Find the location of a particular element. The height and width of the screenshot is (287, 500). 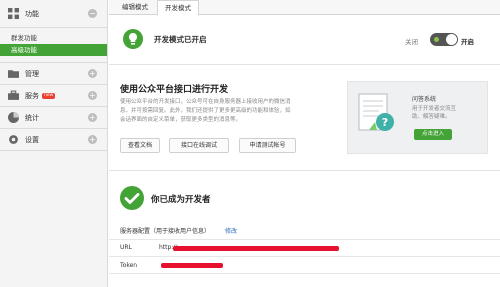

lightbulb-icon is located at coordinates (133, 39).